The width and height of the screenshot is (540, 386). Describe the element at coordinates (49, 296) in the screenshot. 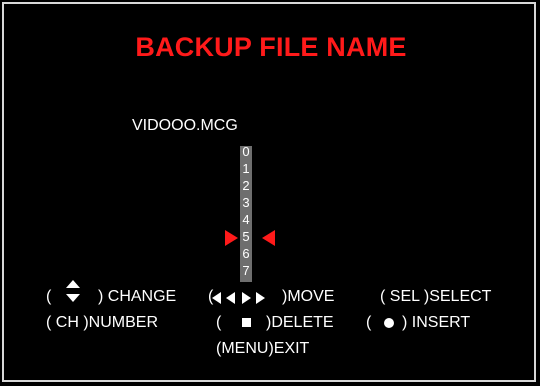

I see `change-open-paren: (` at that location.